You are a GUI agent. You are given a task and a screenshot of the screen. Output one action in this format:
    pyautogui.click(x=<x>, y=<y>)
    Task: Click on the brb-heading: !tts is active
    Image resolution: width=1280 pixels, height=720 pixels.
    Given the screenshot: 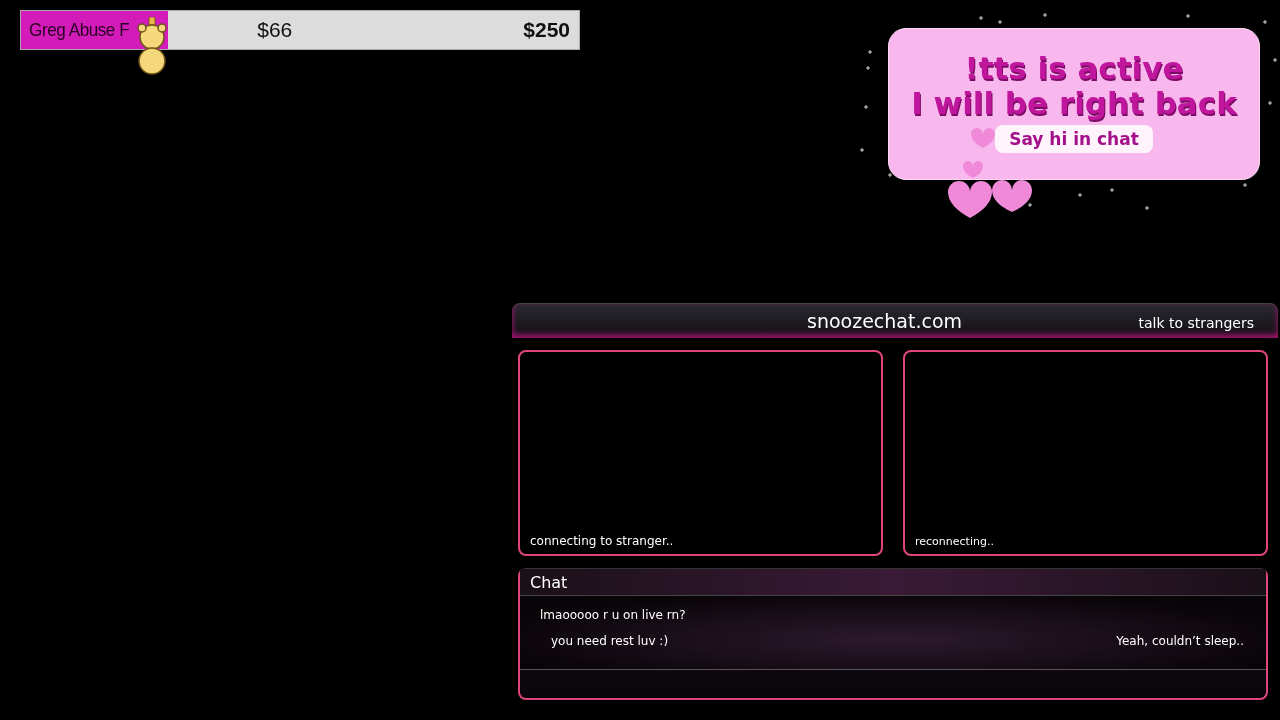 What is the action you would take?
    pyautogui.click(x=1074, y=68)
    